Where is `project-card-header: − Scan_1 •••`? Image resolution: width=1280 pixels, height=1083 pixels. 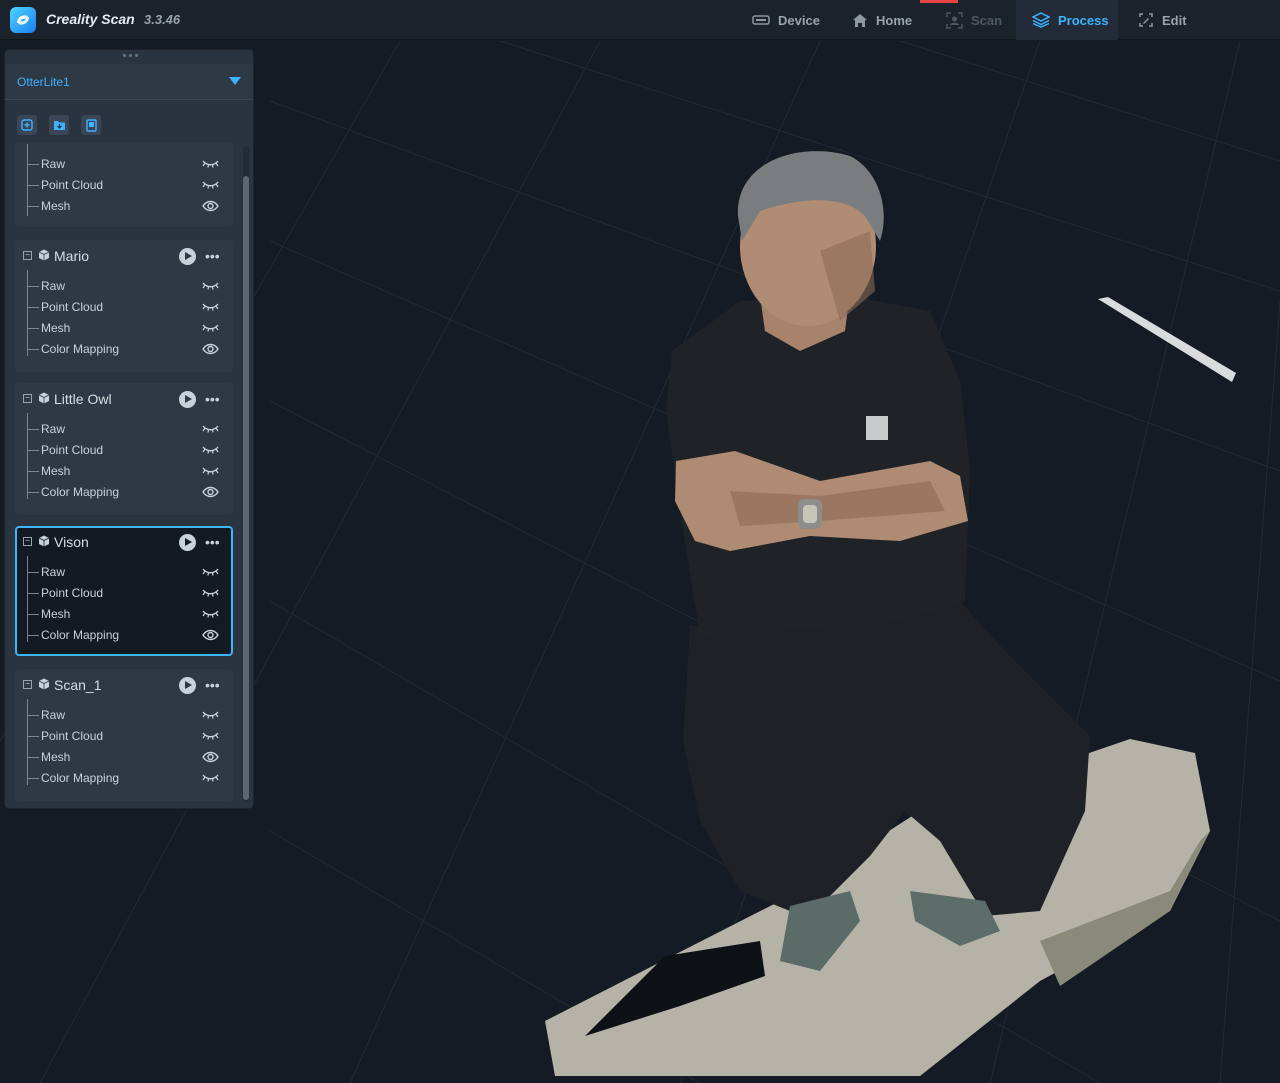 project-card-header: − Scan_1 ••• is located at coordinates (124, 684).